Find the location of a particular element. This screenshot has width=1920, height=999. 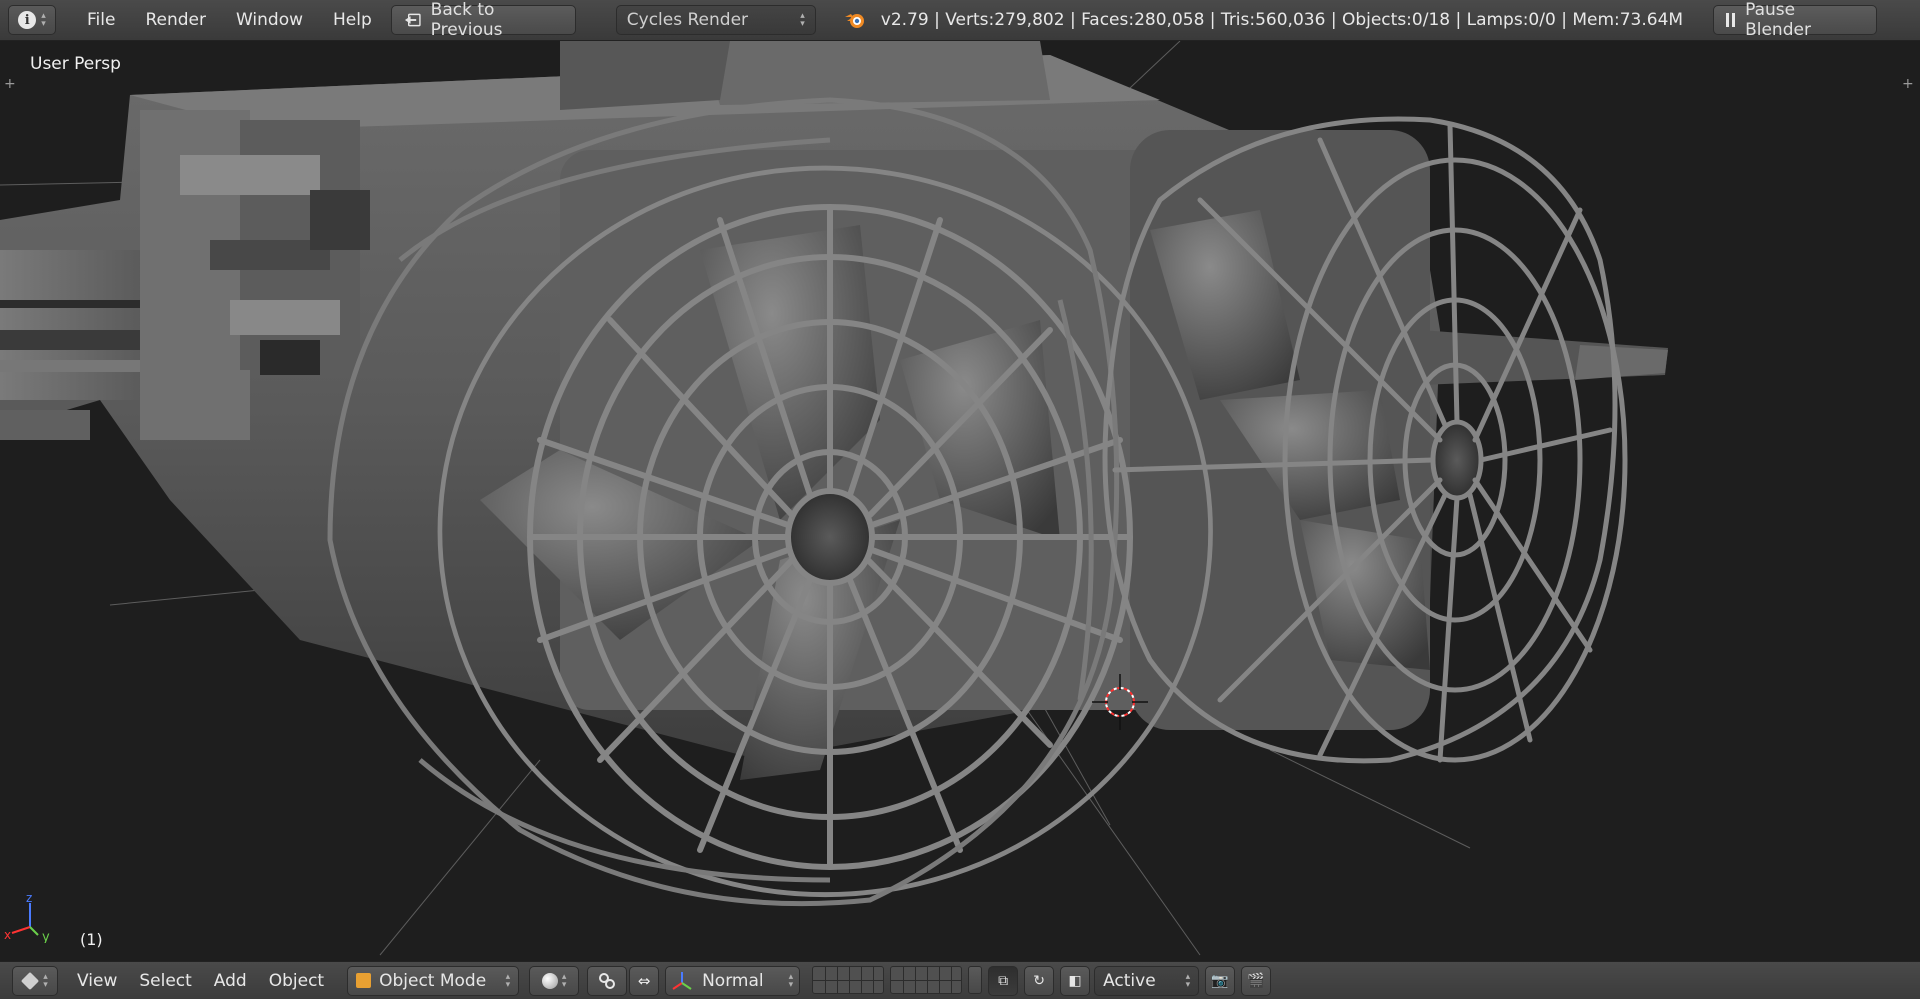

render-opengl-image-button: 📷 is located at coordinates (1220, 980).